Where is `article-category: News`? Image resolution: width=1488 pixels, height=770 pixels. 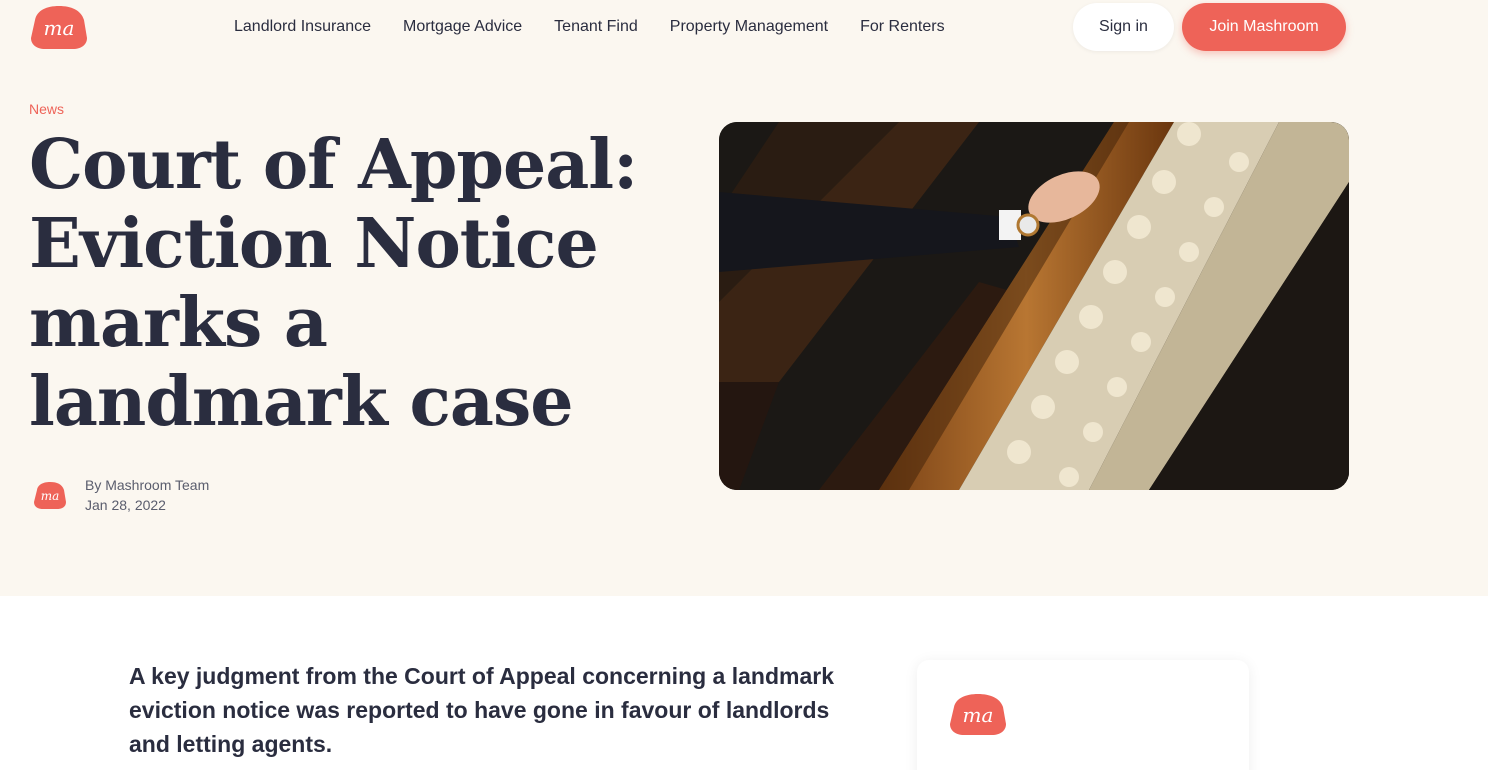
article-category: News is located at coordinates (46, 109).